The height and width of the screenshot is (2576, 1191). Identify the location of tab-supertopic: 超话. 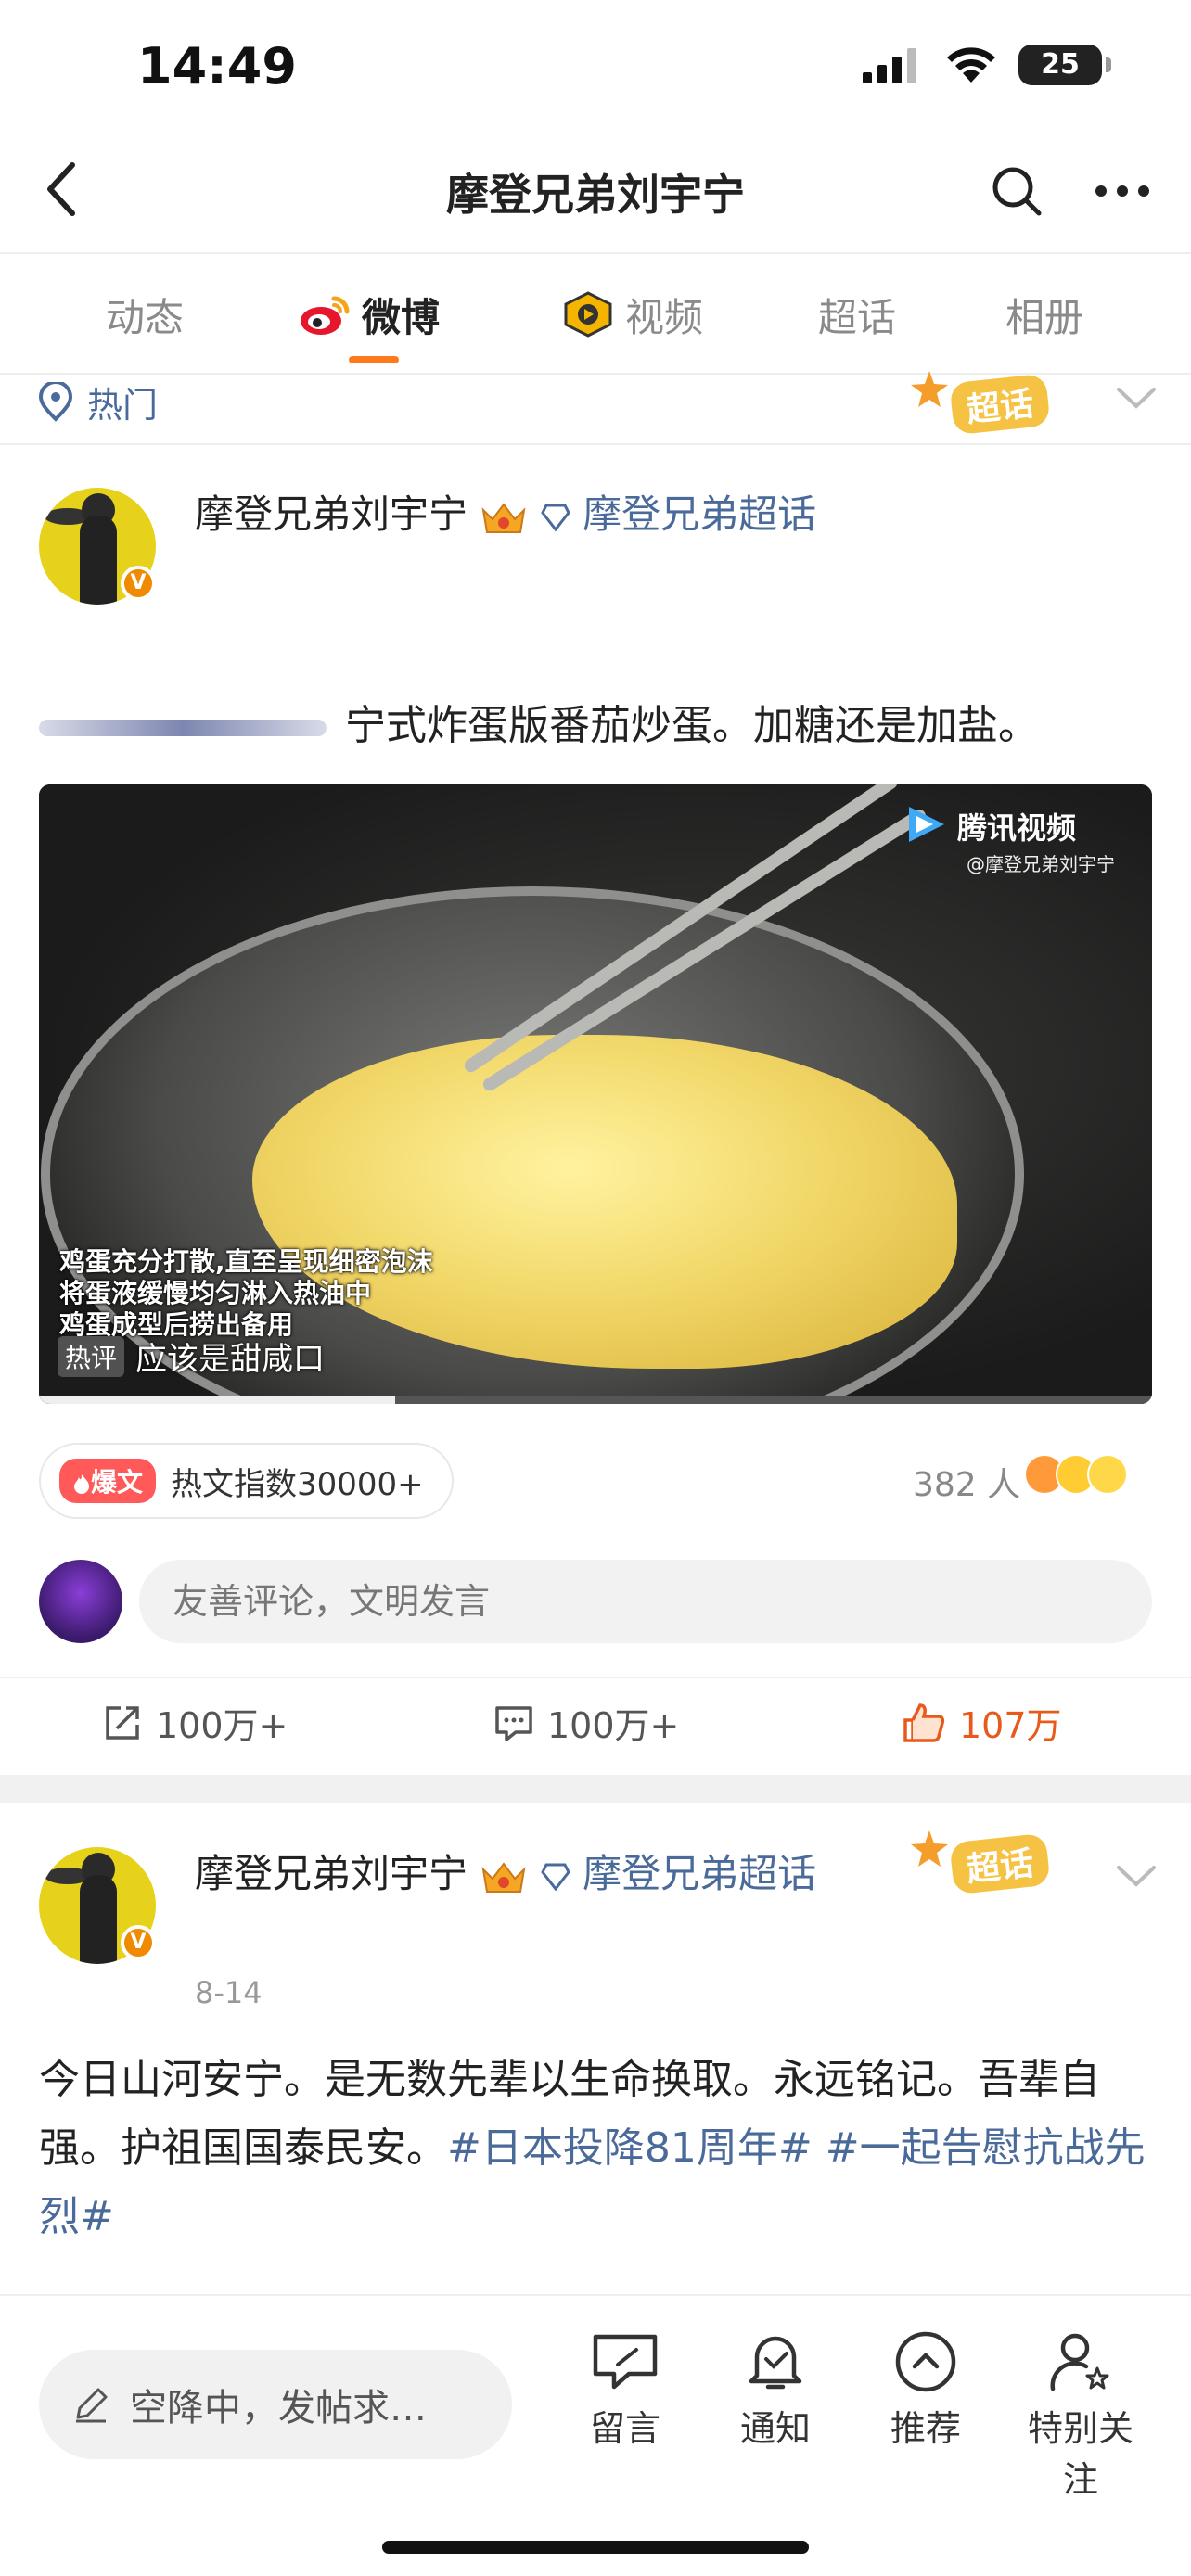
(857, 314).